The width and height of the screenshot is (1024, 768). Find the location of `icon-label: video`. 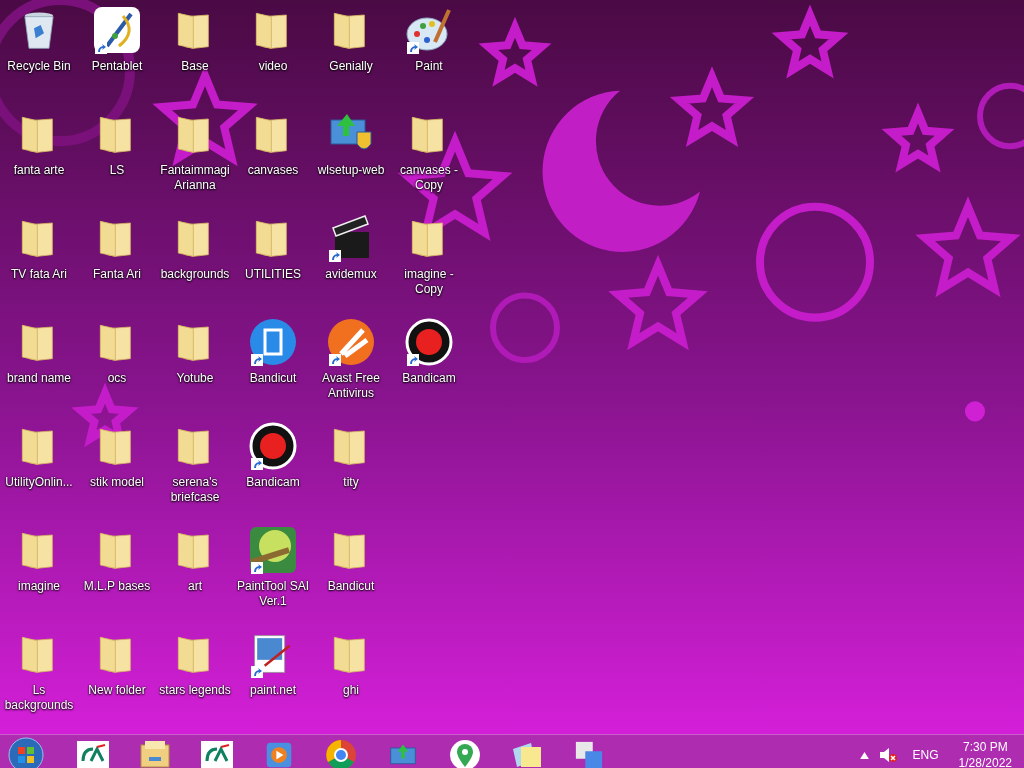

icon-label: video is located at coordinates (273, 66).